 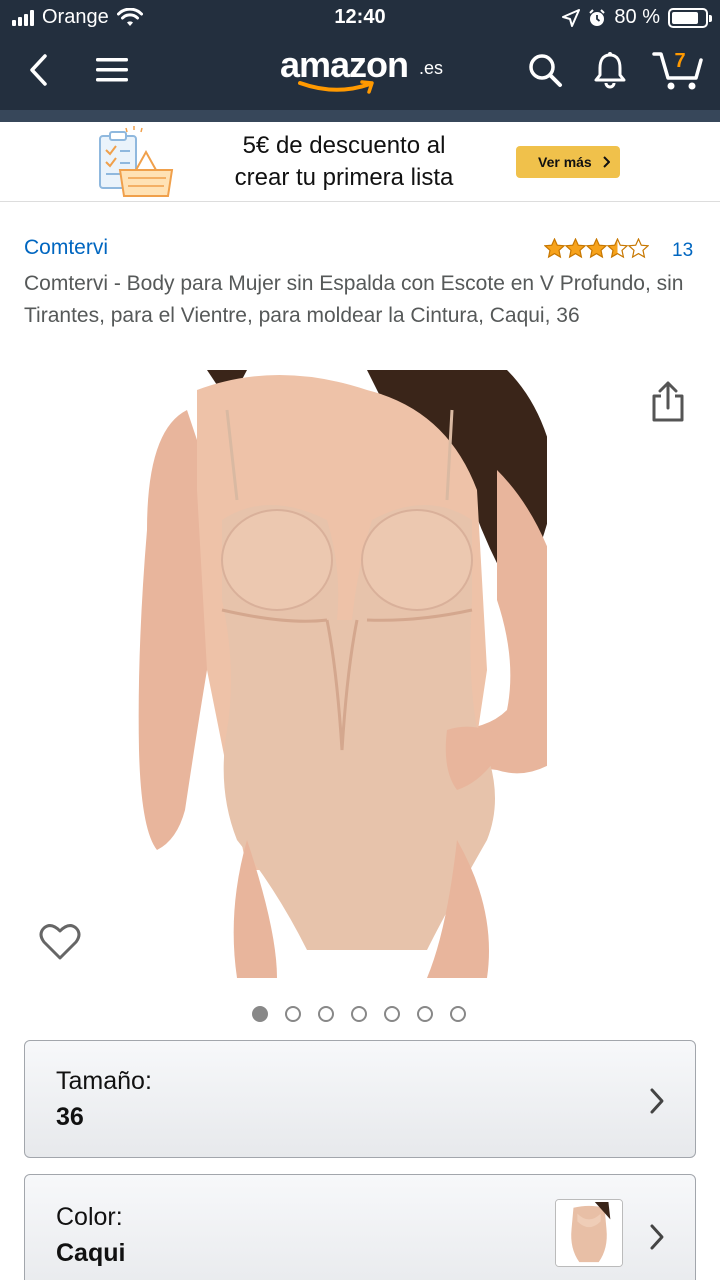 I want to click on color-label: Color:, so click(x=89, y=1217).